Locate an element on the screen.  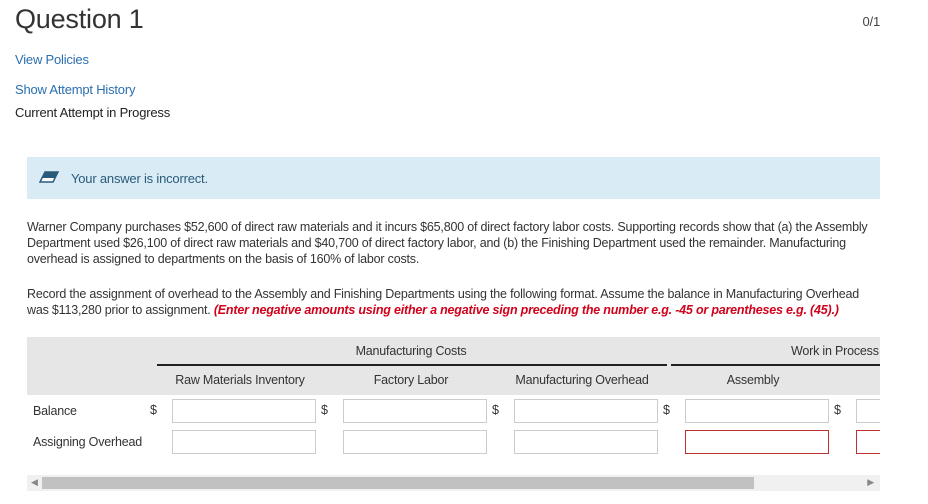
row-label-balance: Balance is located at coordinates (55, 411).